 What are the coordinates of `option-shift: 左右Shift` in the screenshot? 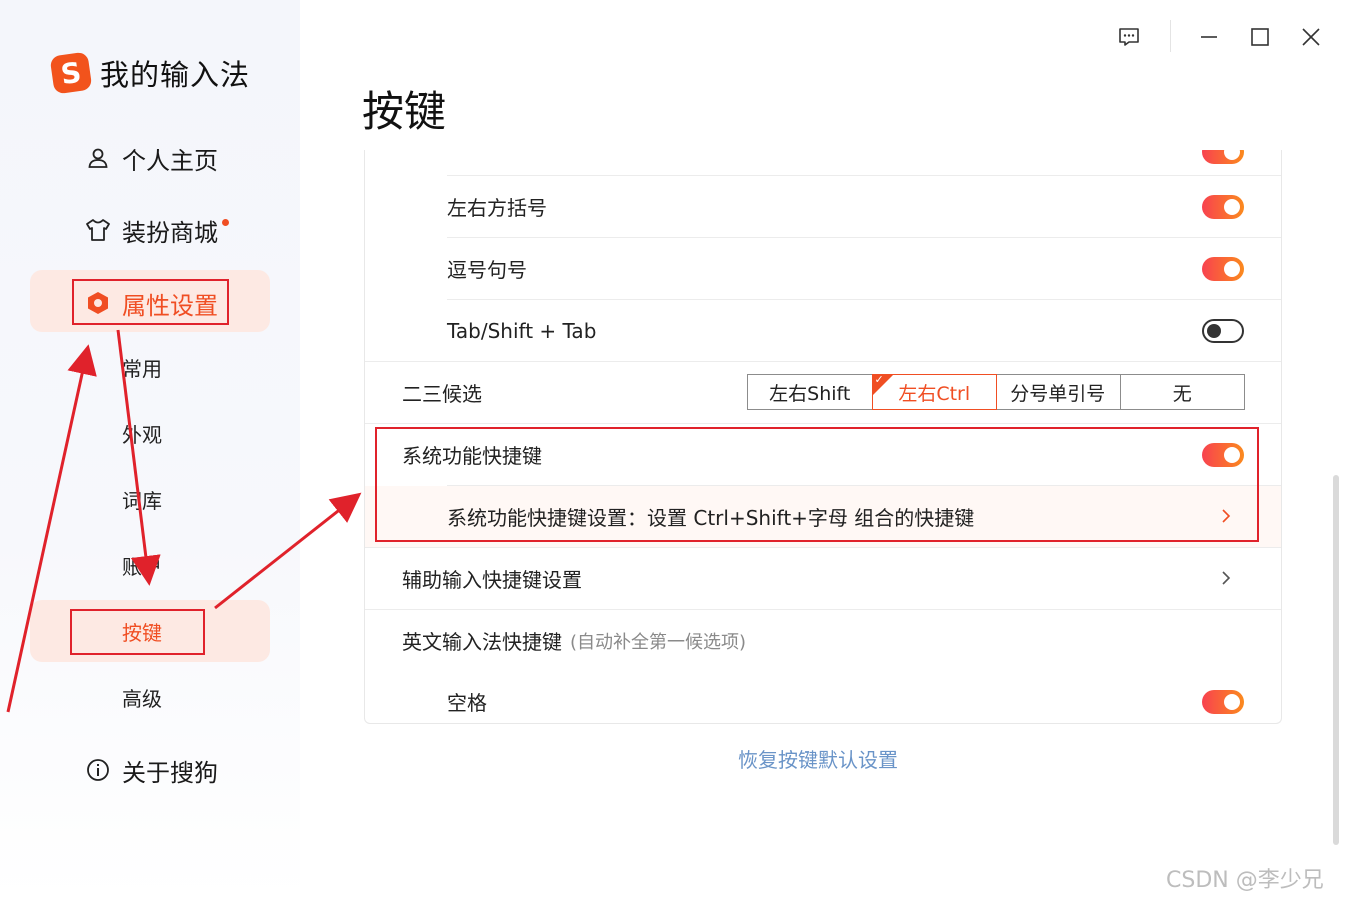 It's located at (810, 392).